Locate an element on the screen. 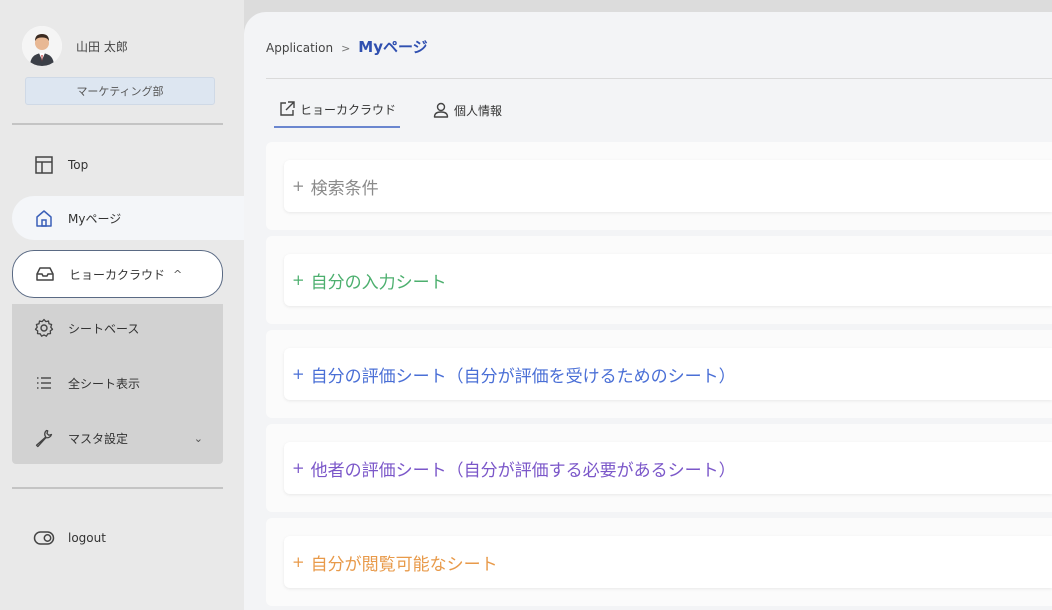 The image size is (1052, 610). tab-hyoka-cloud: ヒョーカクラウド is located at coordinates (337, 110).